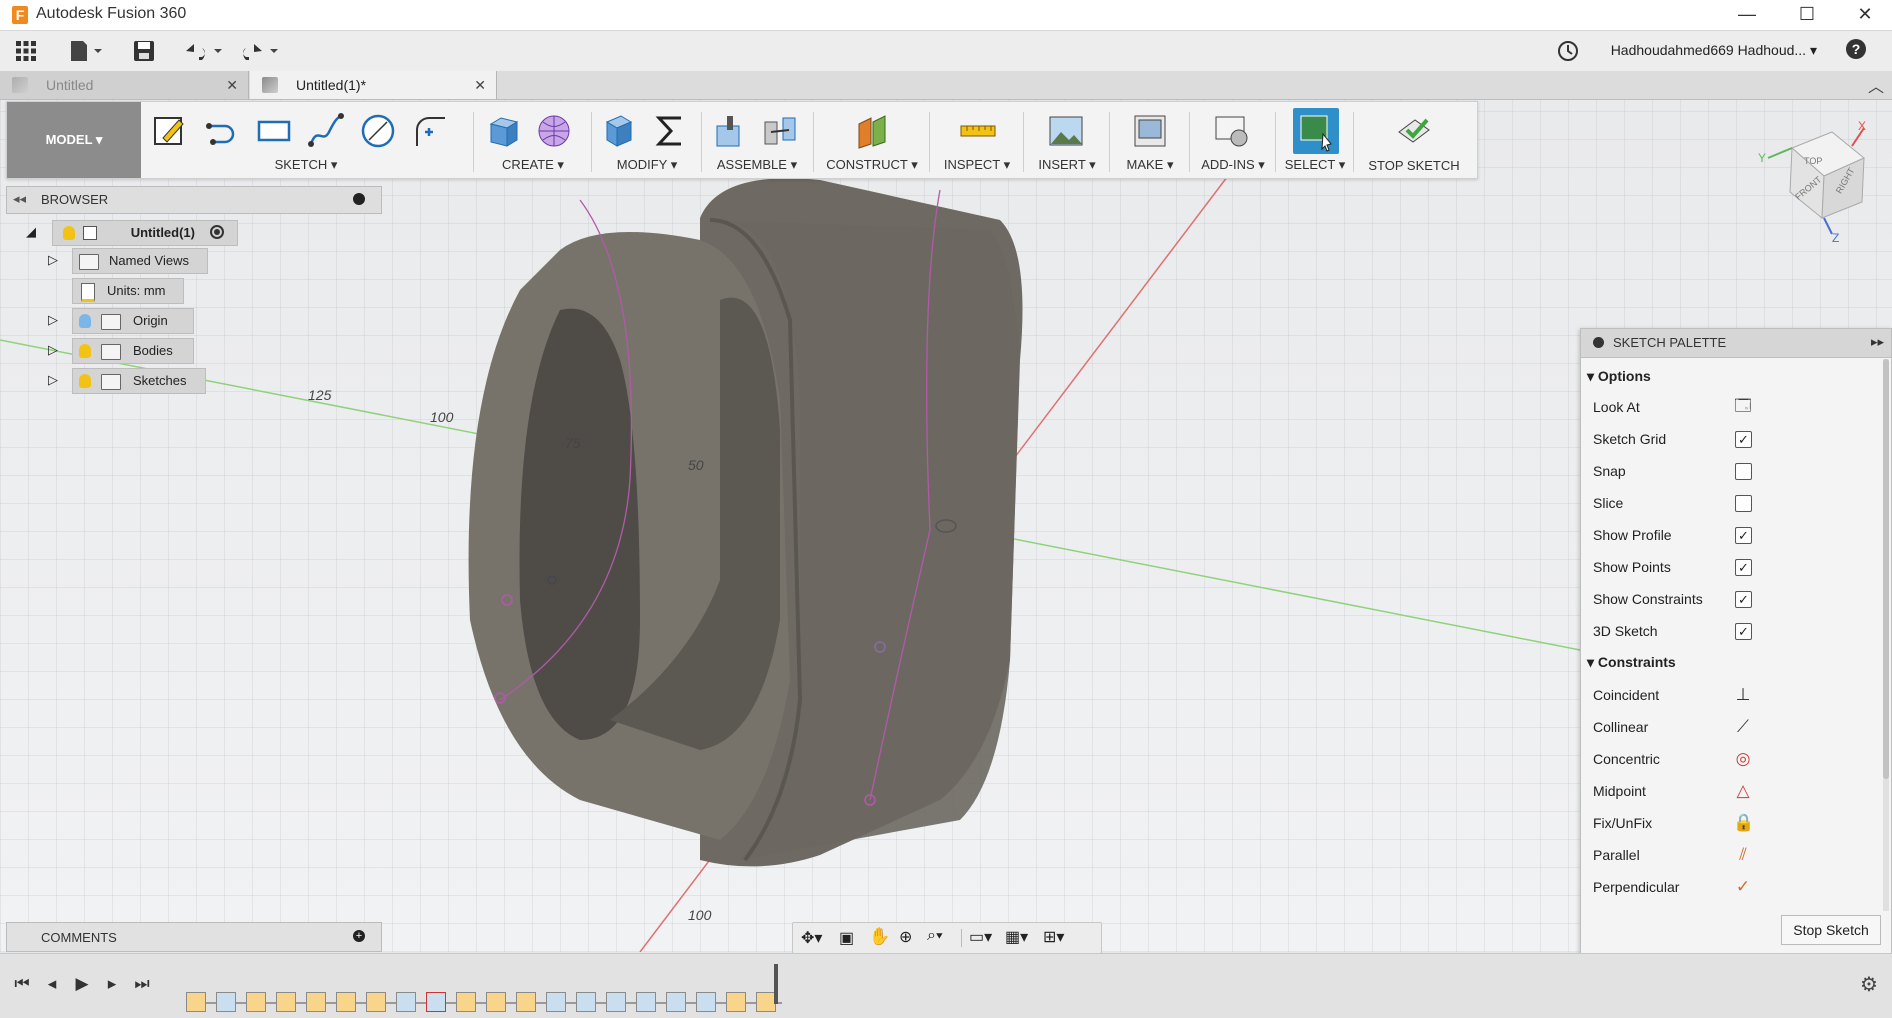 The width and height of the screenshot is (1892, 1018). Describe the element at coordinates (140, 261) in the screenshot. I see `tree-item-named-views: Named Views` at that location.